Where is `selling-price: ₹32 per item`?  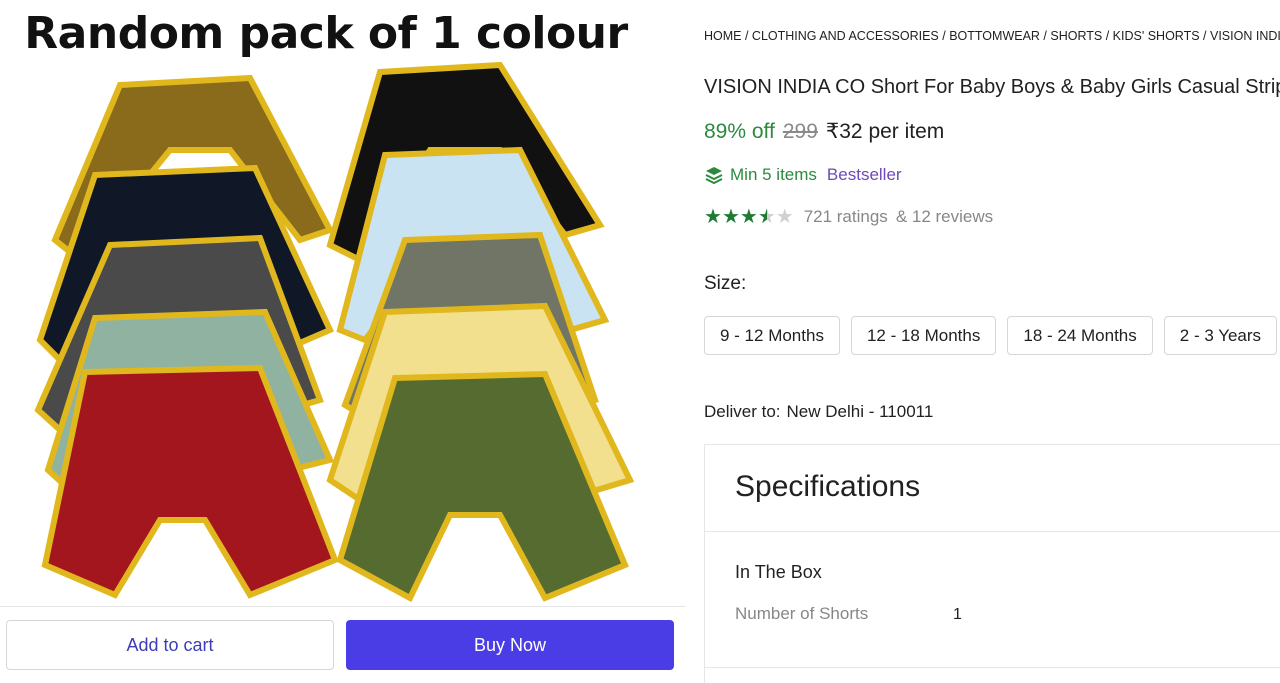 selling-price: ₹32 per item is located at coordinates (885, 131).